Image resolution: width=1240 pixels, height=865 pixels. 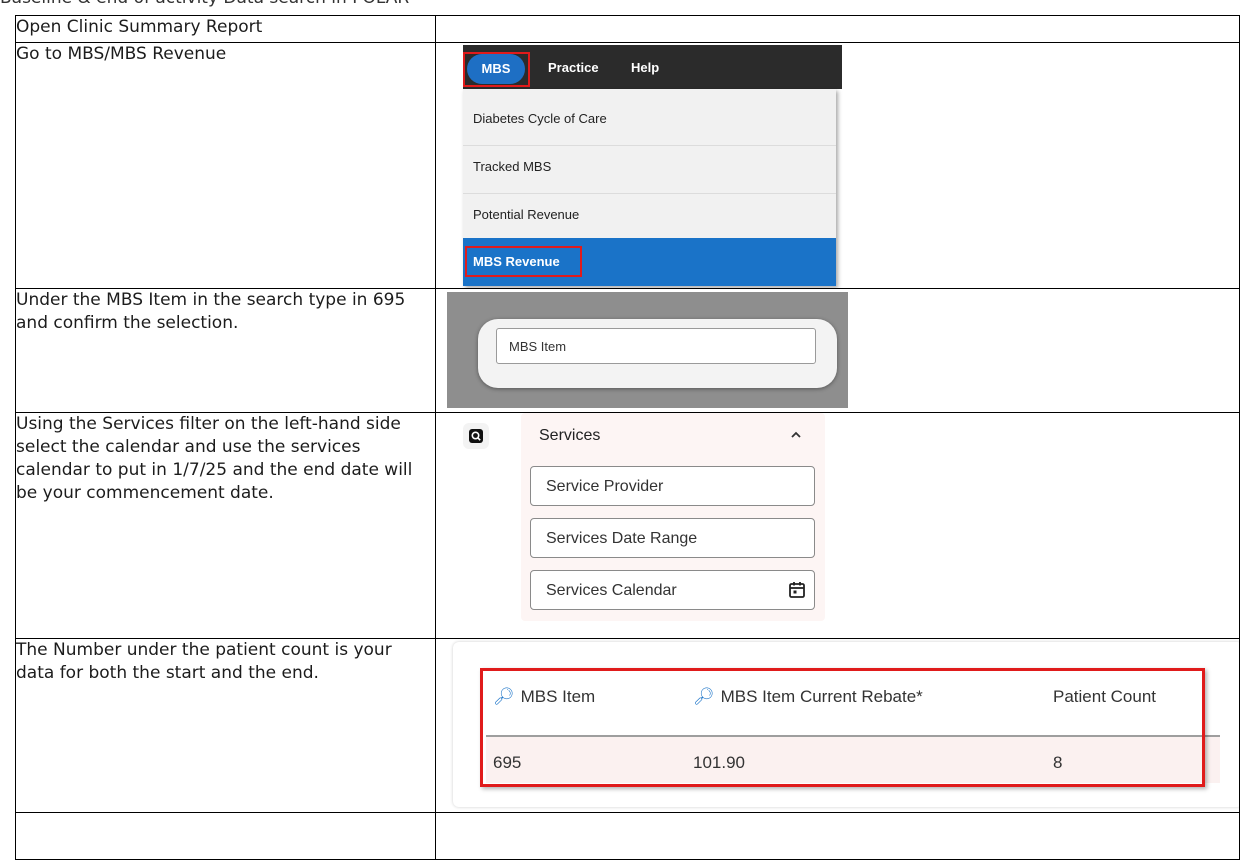 I want to click on search-screenshot-image: MBS Item, so click(x=647, y=350).